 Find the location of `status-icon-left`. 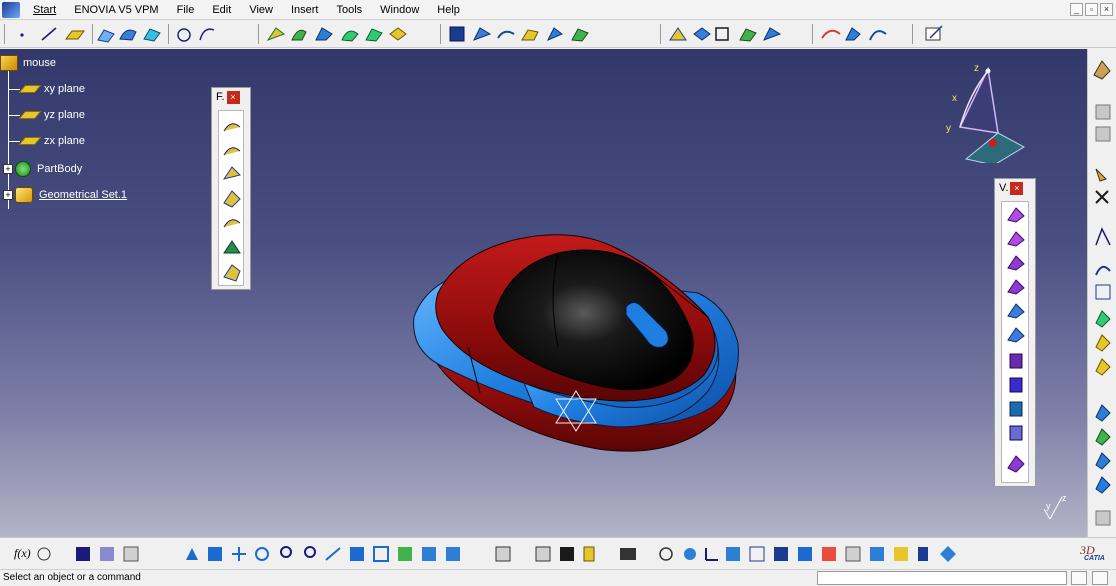

status-icon-left is located at coordinates (1079, 578).